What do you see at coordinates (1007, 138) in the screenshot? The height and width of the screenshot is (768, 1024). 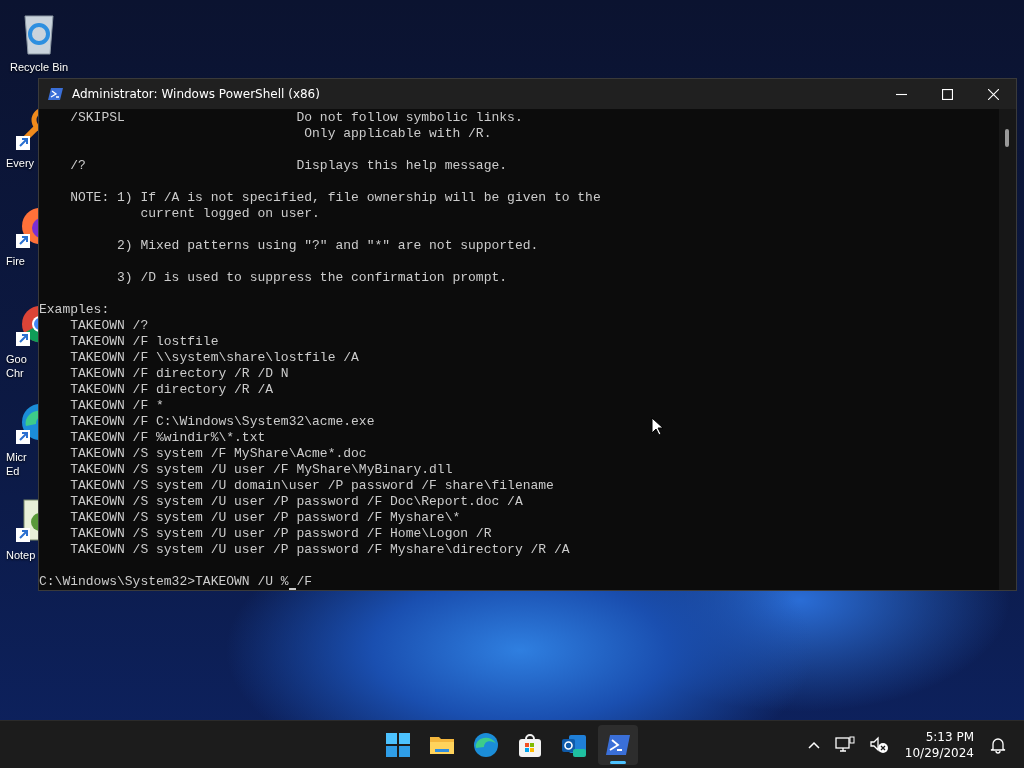 I see `scrollbar-thumb` at bounding box center [1007, 138].